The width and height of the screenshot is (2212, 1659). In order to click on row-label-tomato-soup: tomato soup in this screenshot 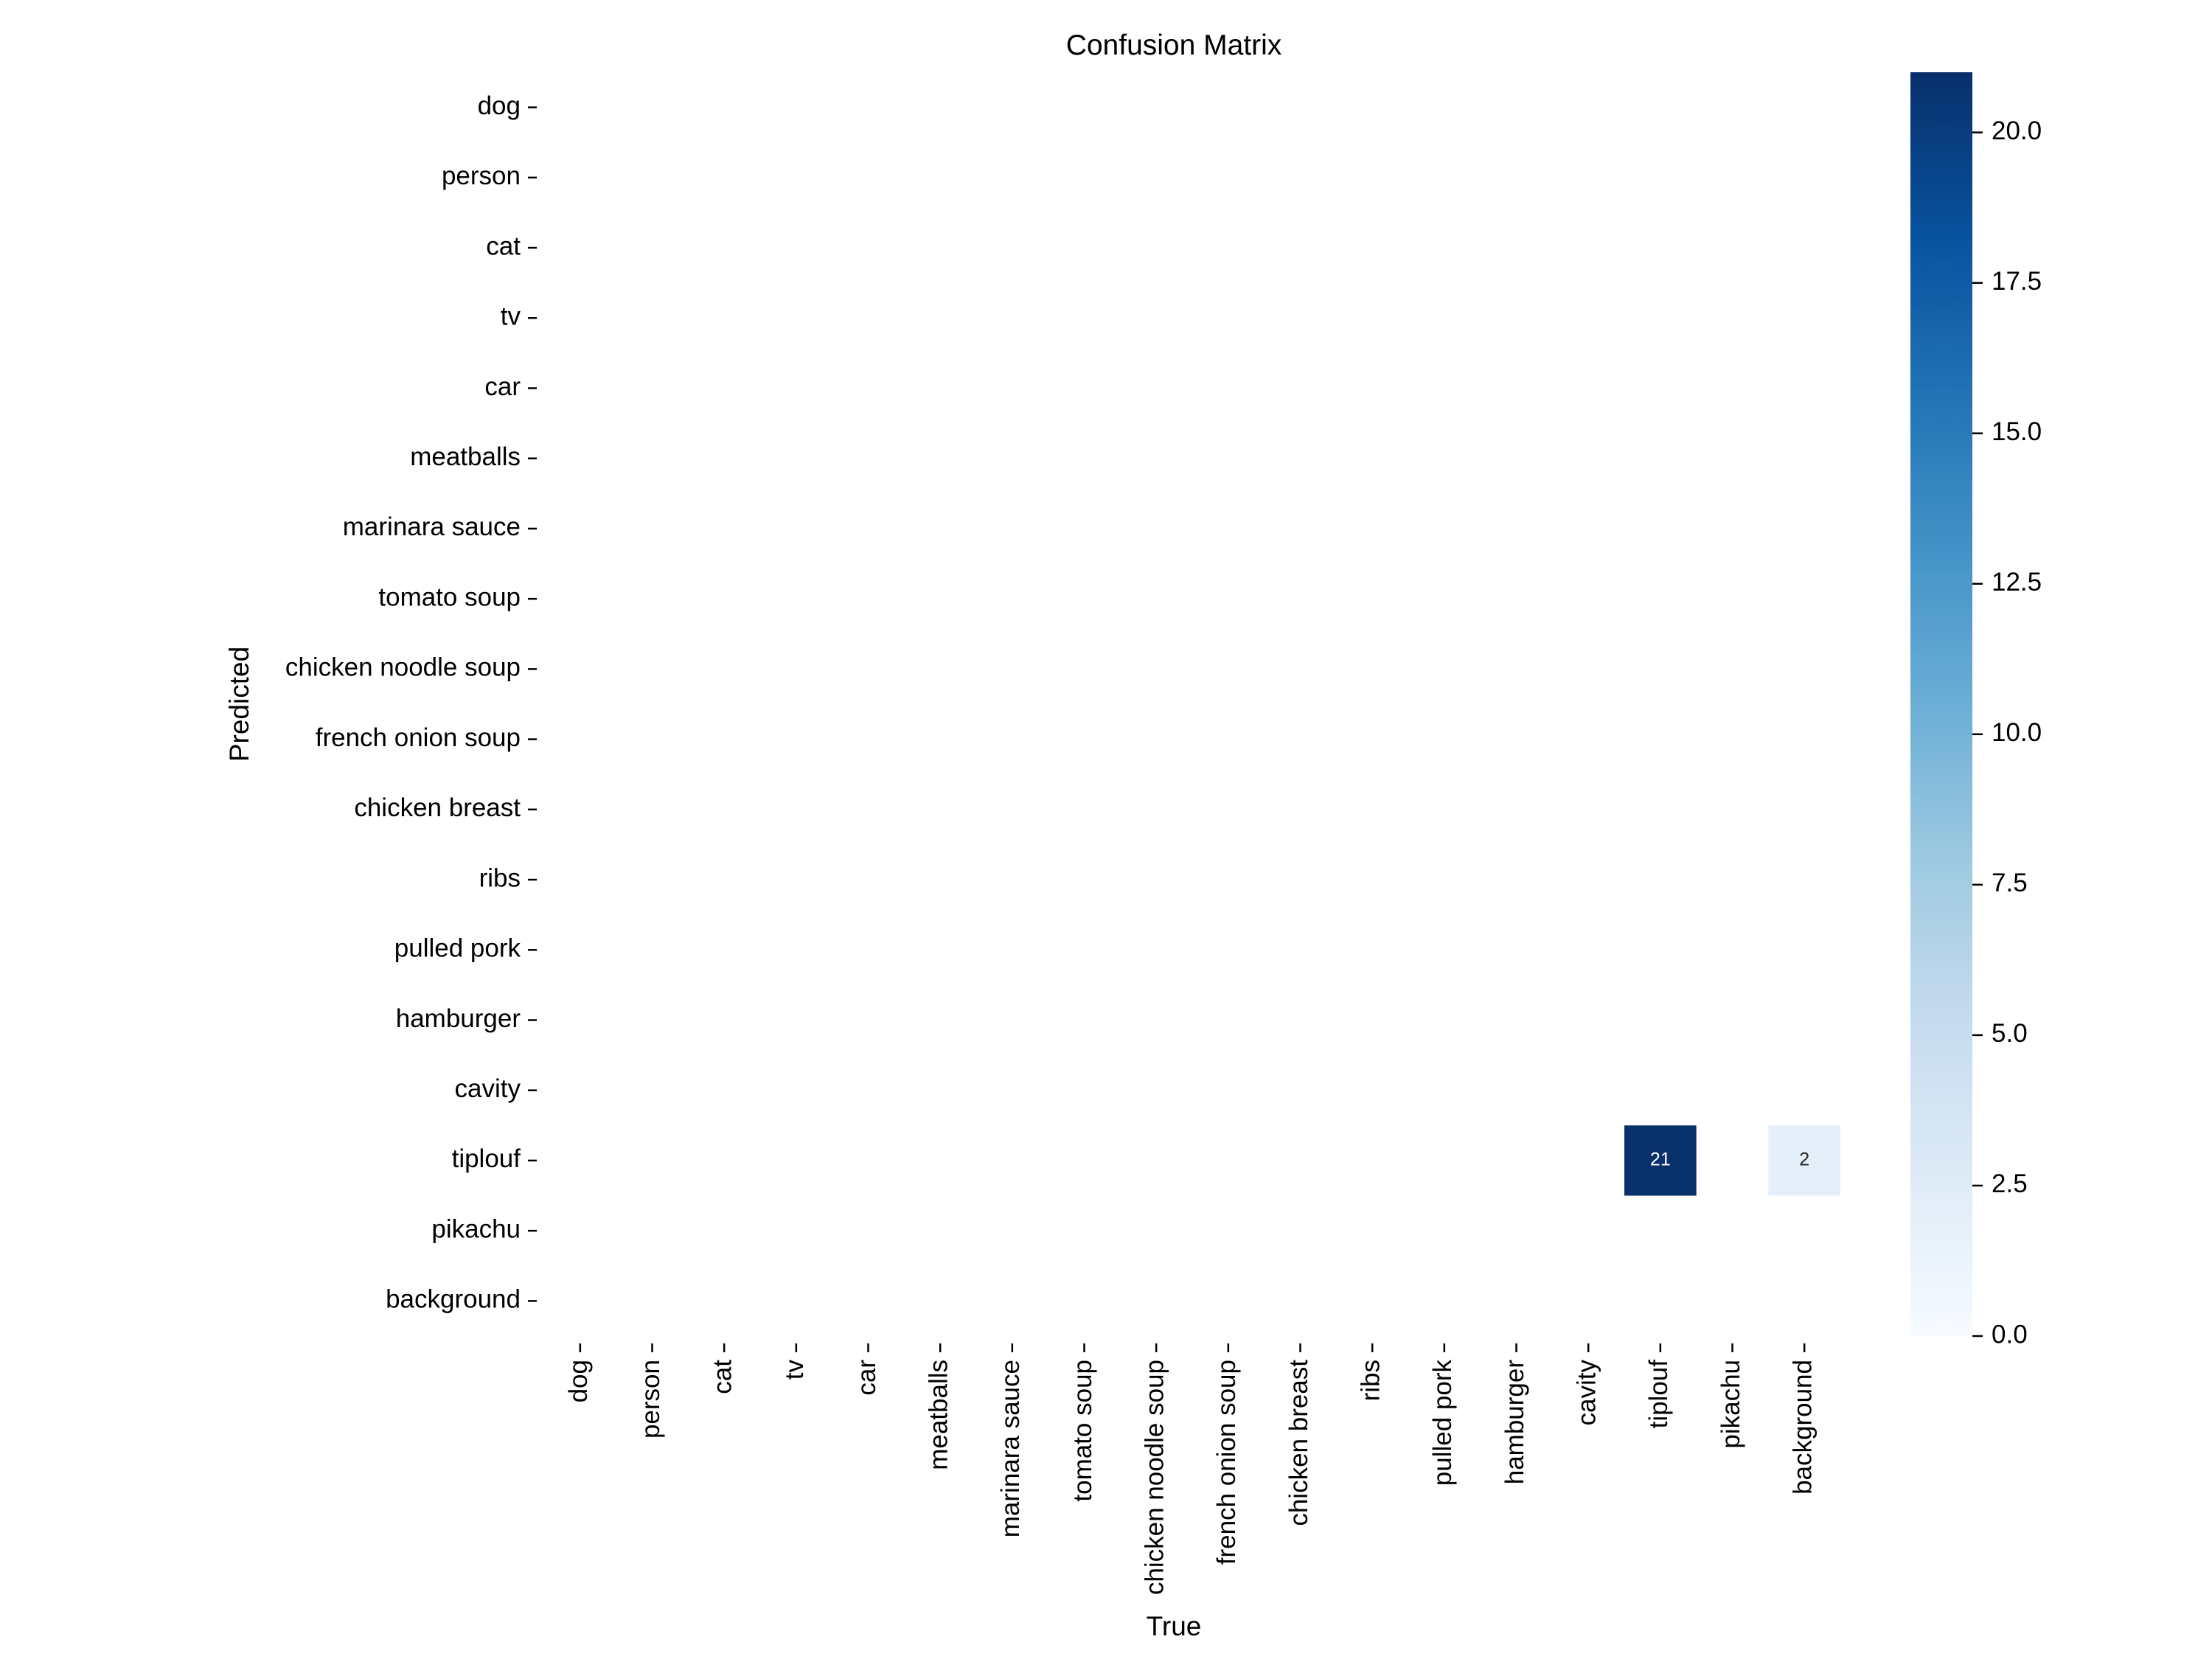, I will do `click(449, 596)`.